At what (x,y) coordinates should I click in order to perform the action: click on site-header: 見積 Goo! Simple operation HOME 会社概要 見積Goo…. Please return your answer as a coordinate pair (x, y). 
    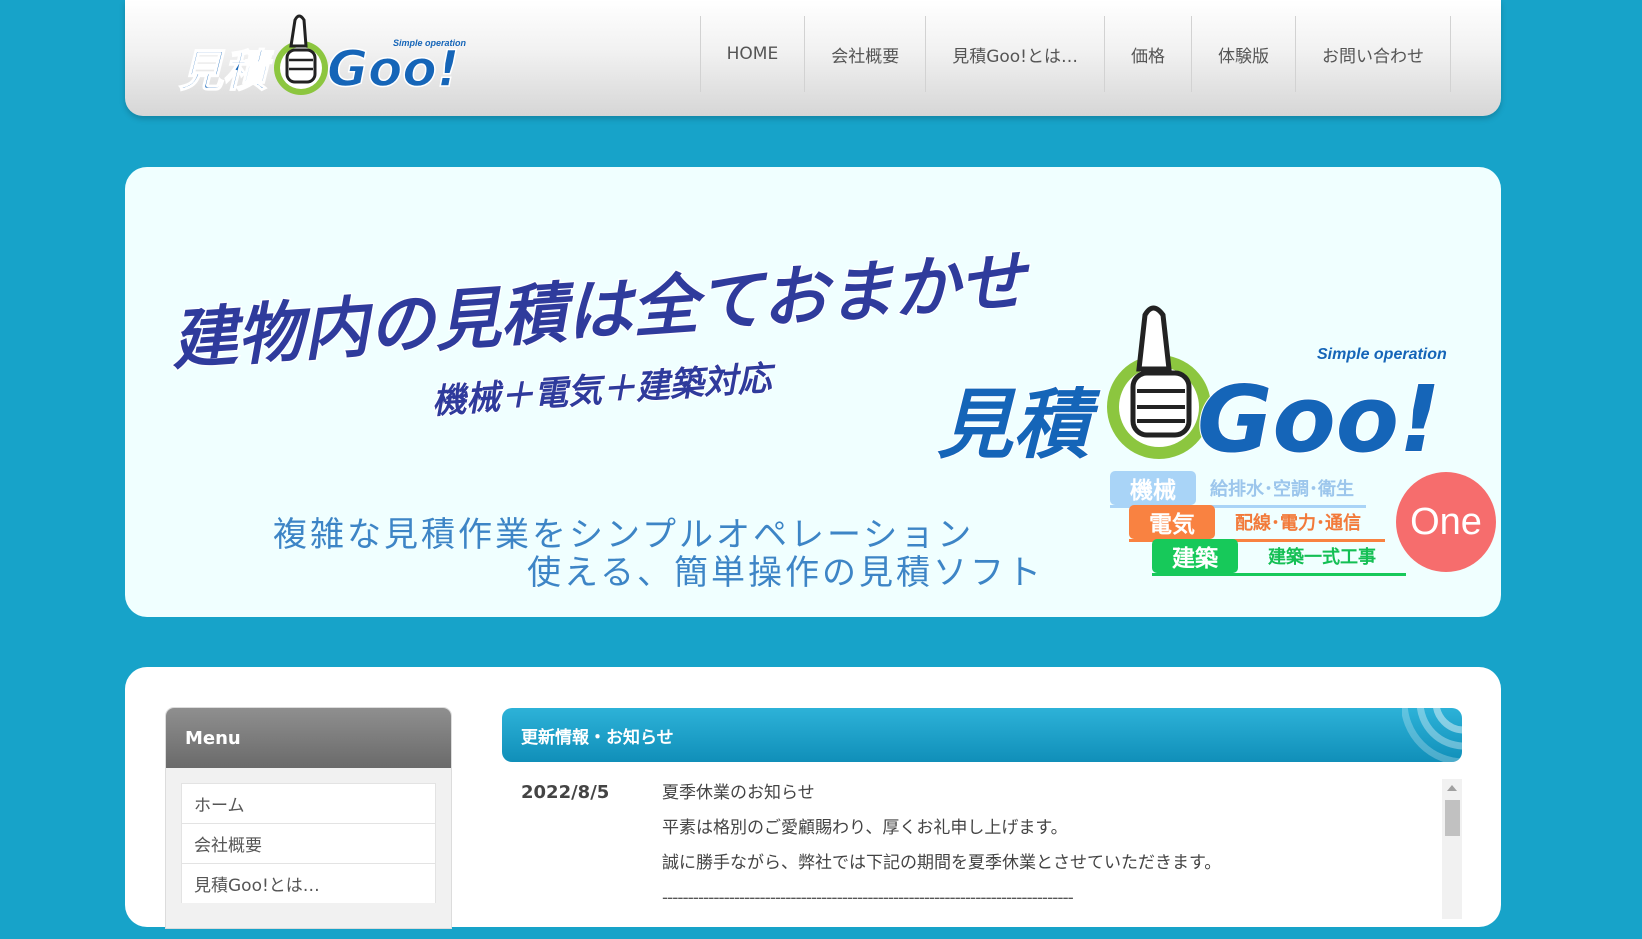
    Looking at the image, I should click on (813, 58).